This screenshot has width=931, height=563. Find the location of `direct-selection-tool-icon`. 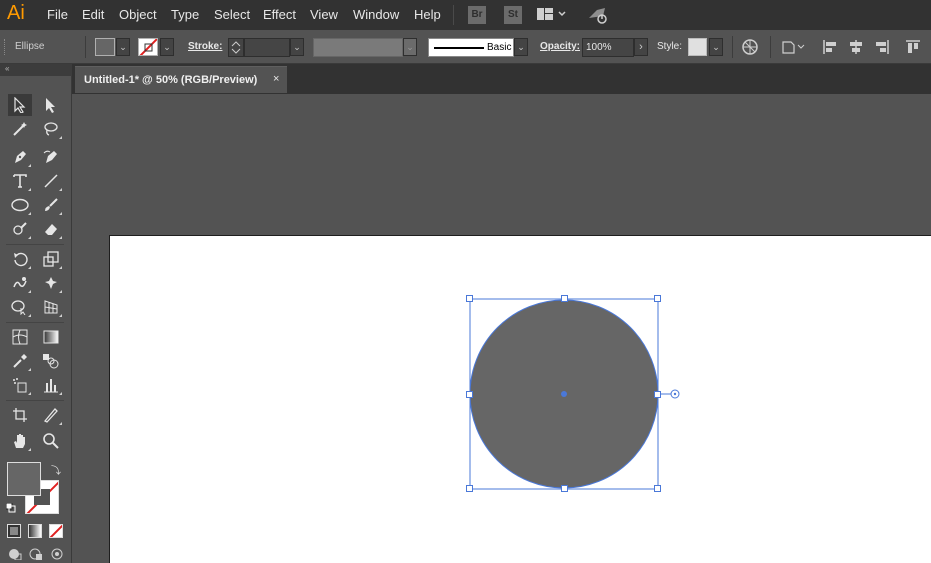

direct-selection-tool-icon is located at coordinates (51, 105).